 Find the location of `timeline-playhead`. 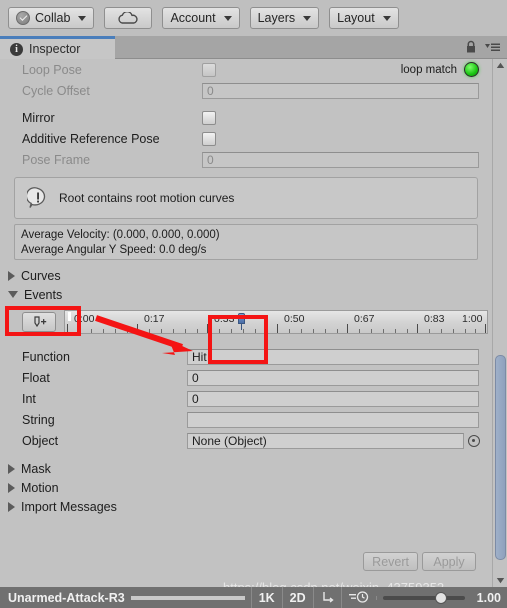

timeline-playhead is located at coordinates (69, 316).